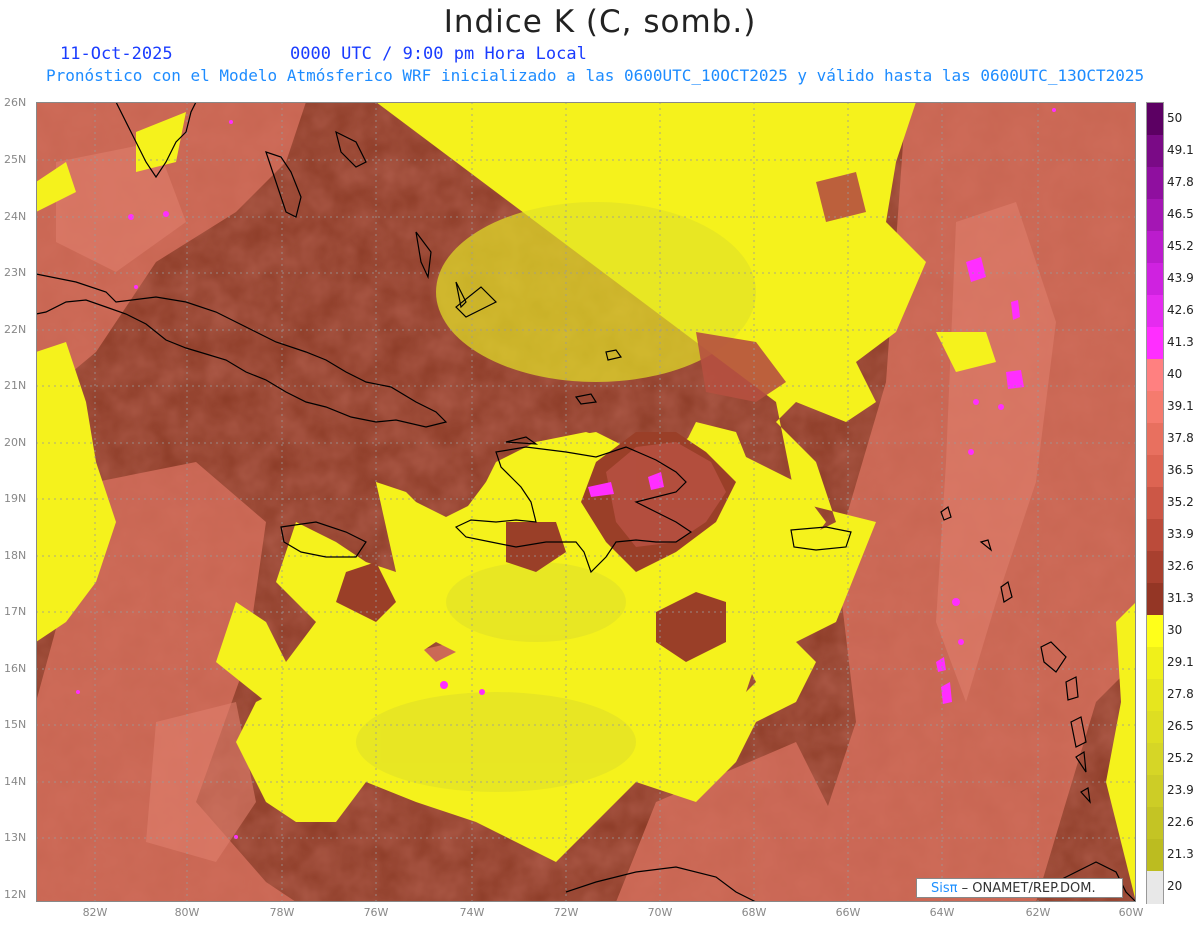 The width and height of the screenshot is (1200, 927). Describe the element at coordinates (1180, 566) in the screenshot. I see `legend-label: 32.6` at that location.